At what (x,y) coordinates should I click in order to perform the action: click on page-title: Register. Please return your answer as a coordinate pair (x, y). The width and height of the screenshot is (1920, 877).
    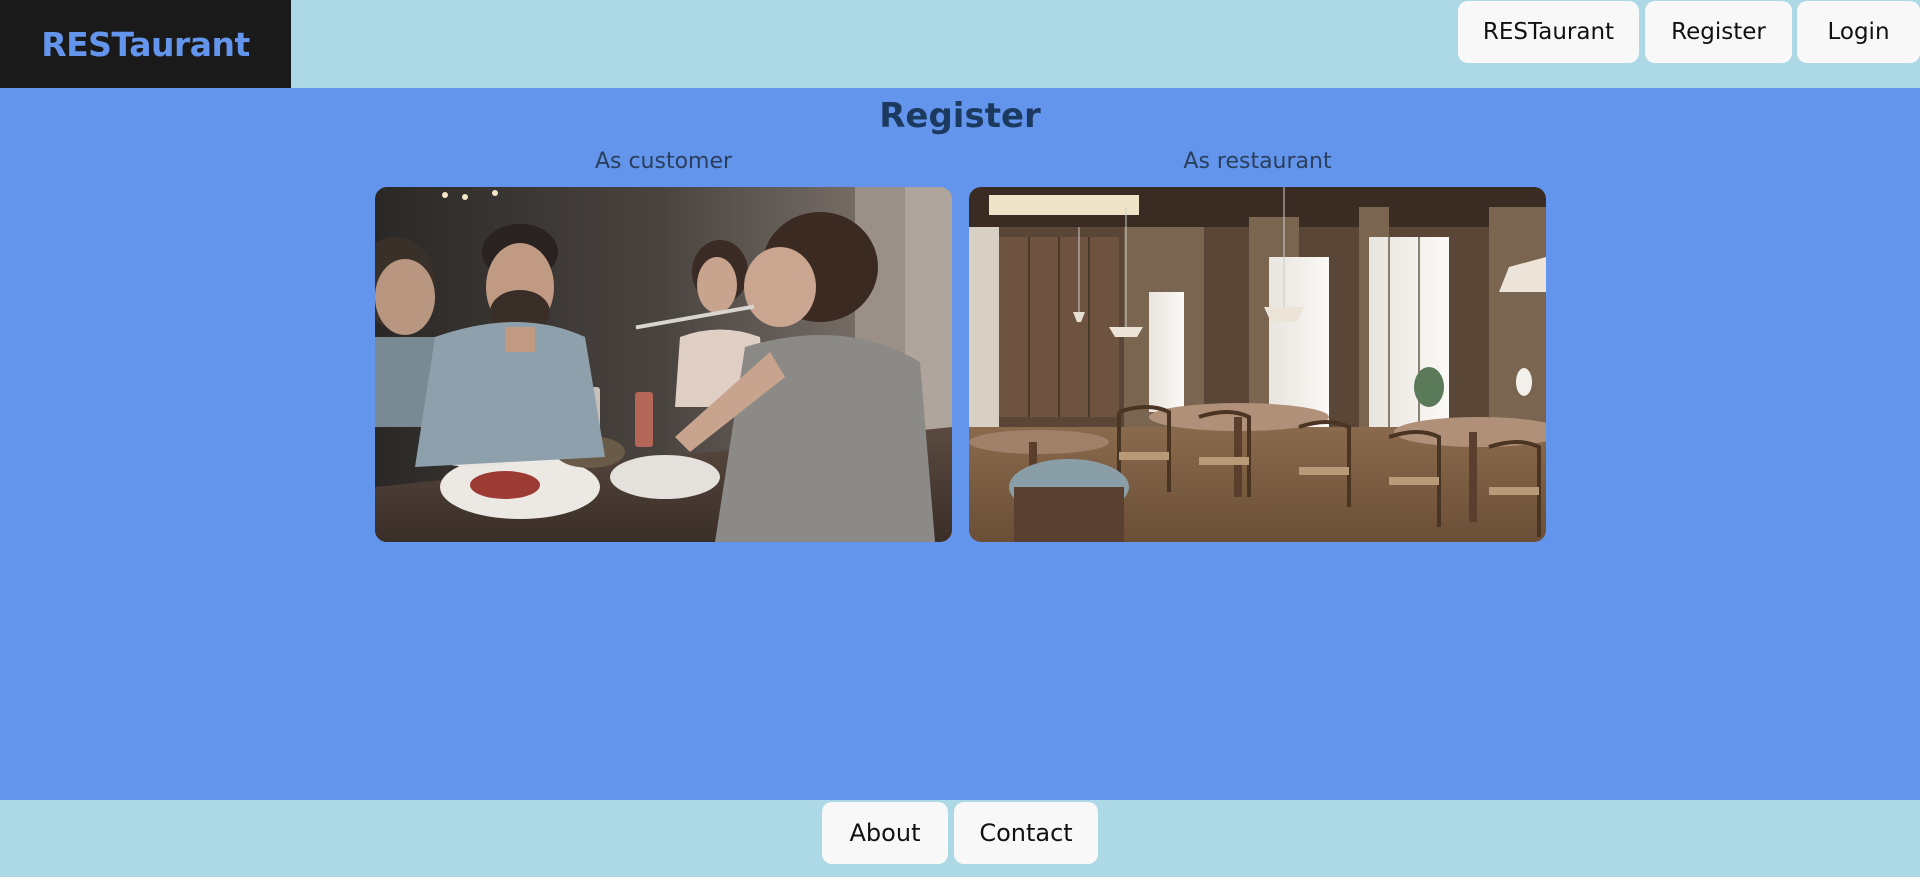
    Looking at the image, I should click on (960, 116).